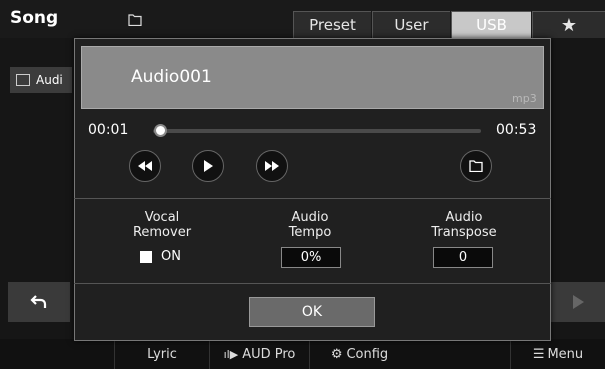 The height and width of the screenshot is (369, 605). I want to click on audio-tempo-label: Audio Tempo, so click(310, 225).